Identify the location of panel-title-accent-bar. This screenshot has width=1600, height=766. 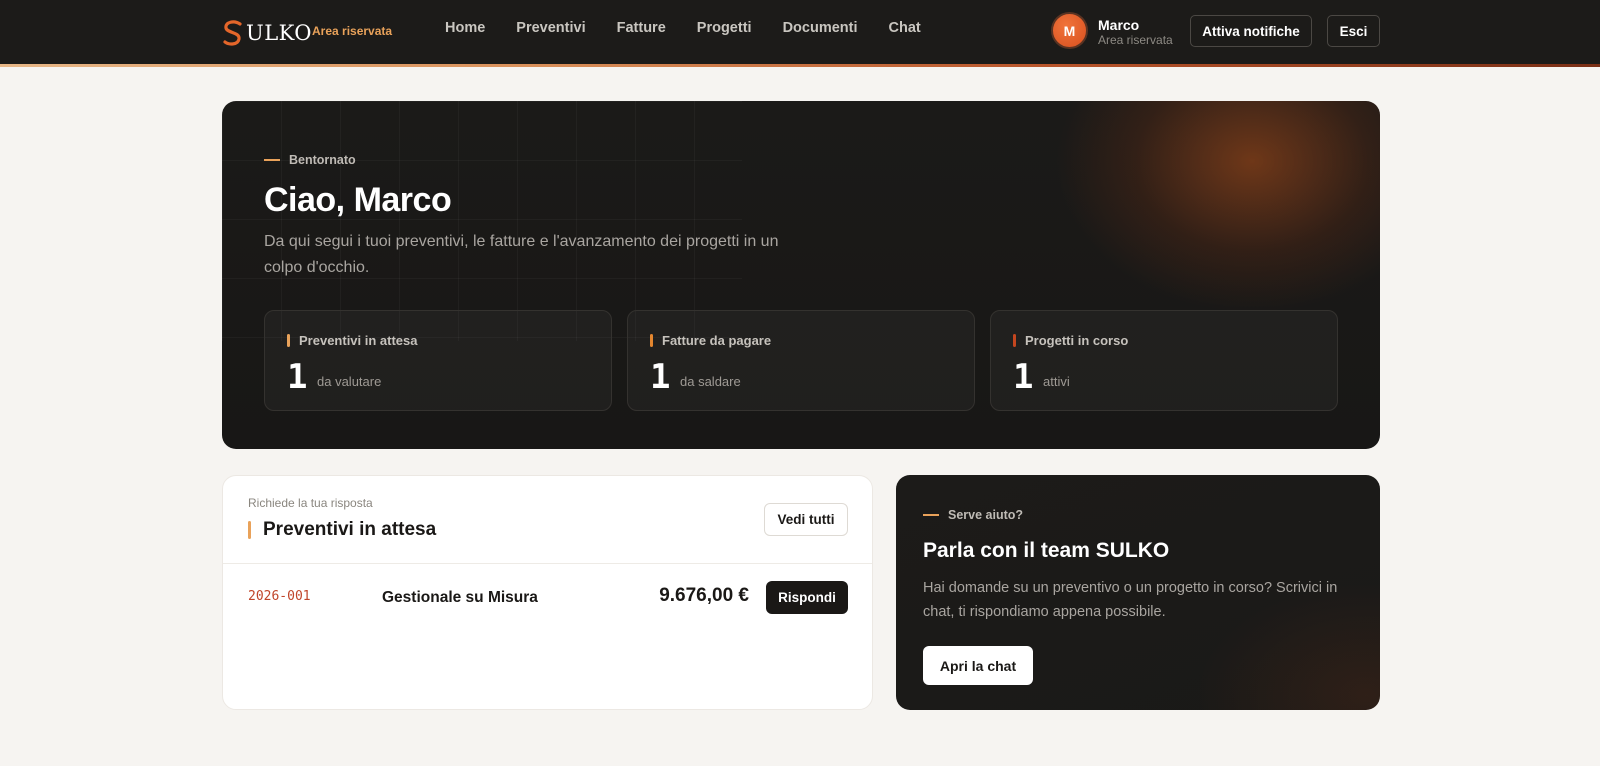
(249, 530).